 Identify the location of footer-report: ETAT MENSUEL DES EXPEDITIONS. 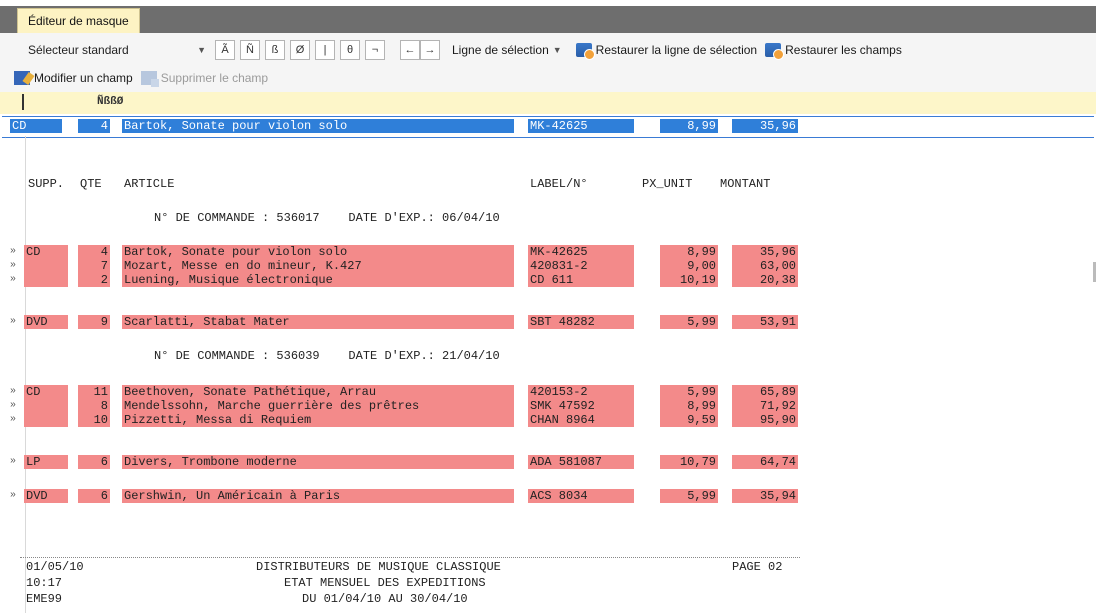
(385, 583).